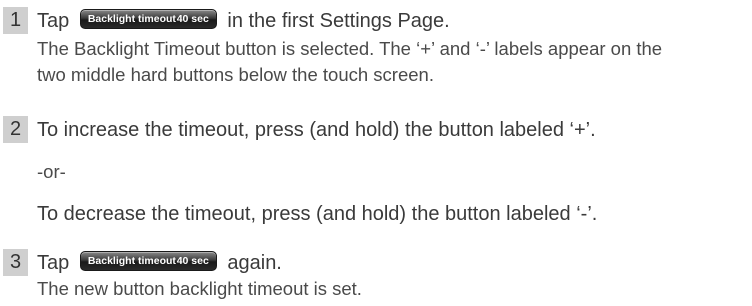 The width and height of the screenshot is (752, 306). I want to click on step-3-tap-text: Tap, so click(53, 263).